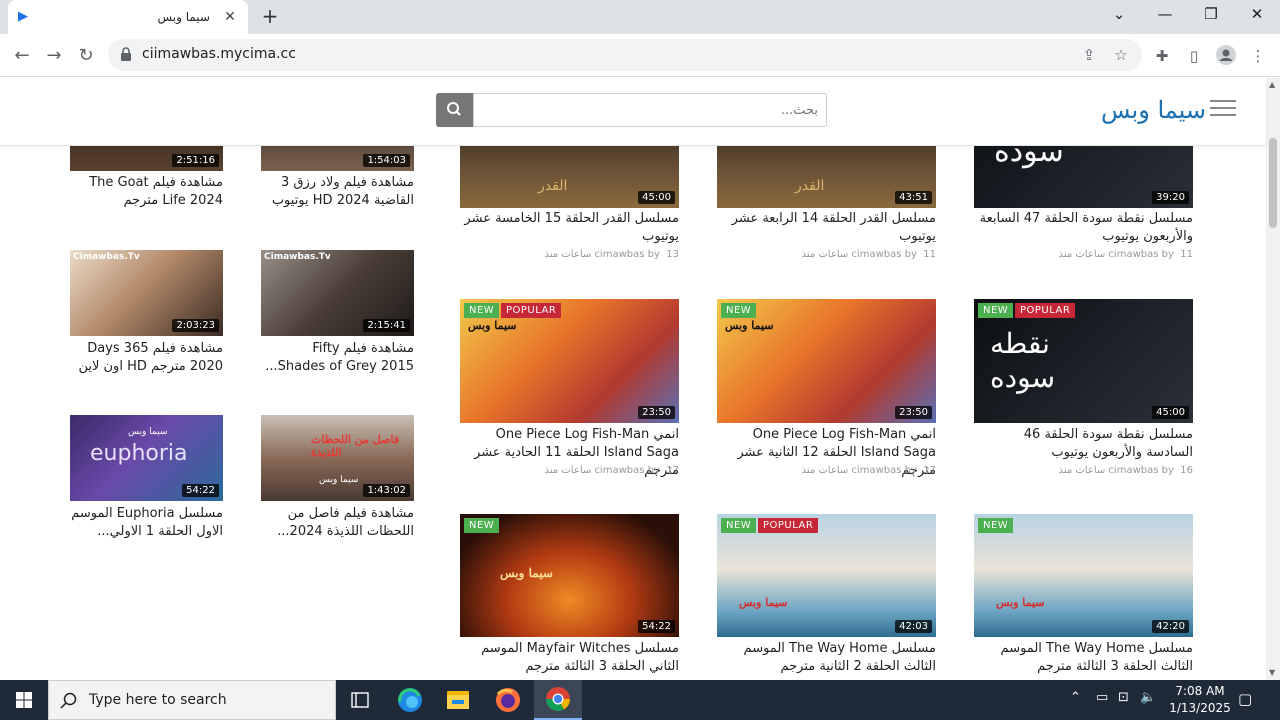 This screenshot has width=1280, height=724. What do you see at coordinates (1273, 379) in the screenshot?
I see `page-scrollbar: ▲ ▼` at bounding box center [1273, 379].